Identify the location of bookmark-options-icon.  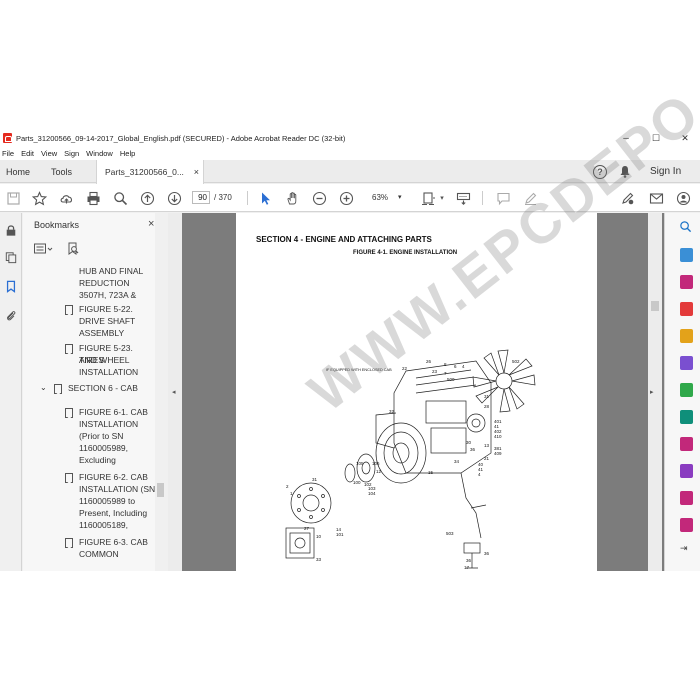
(44, 249).